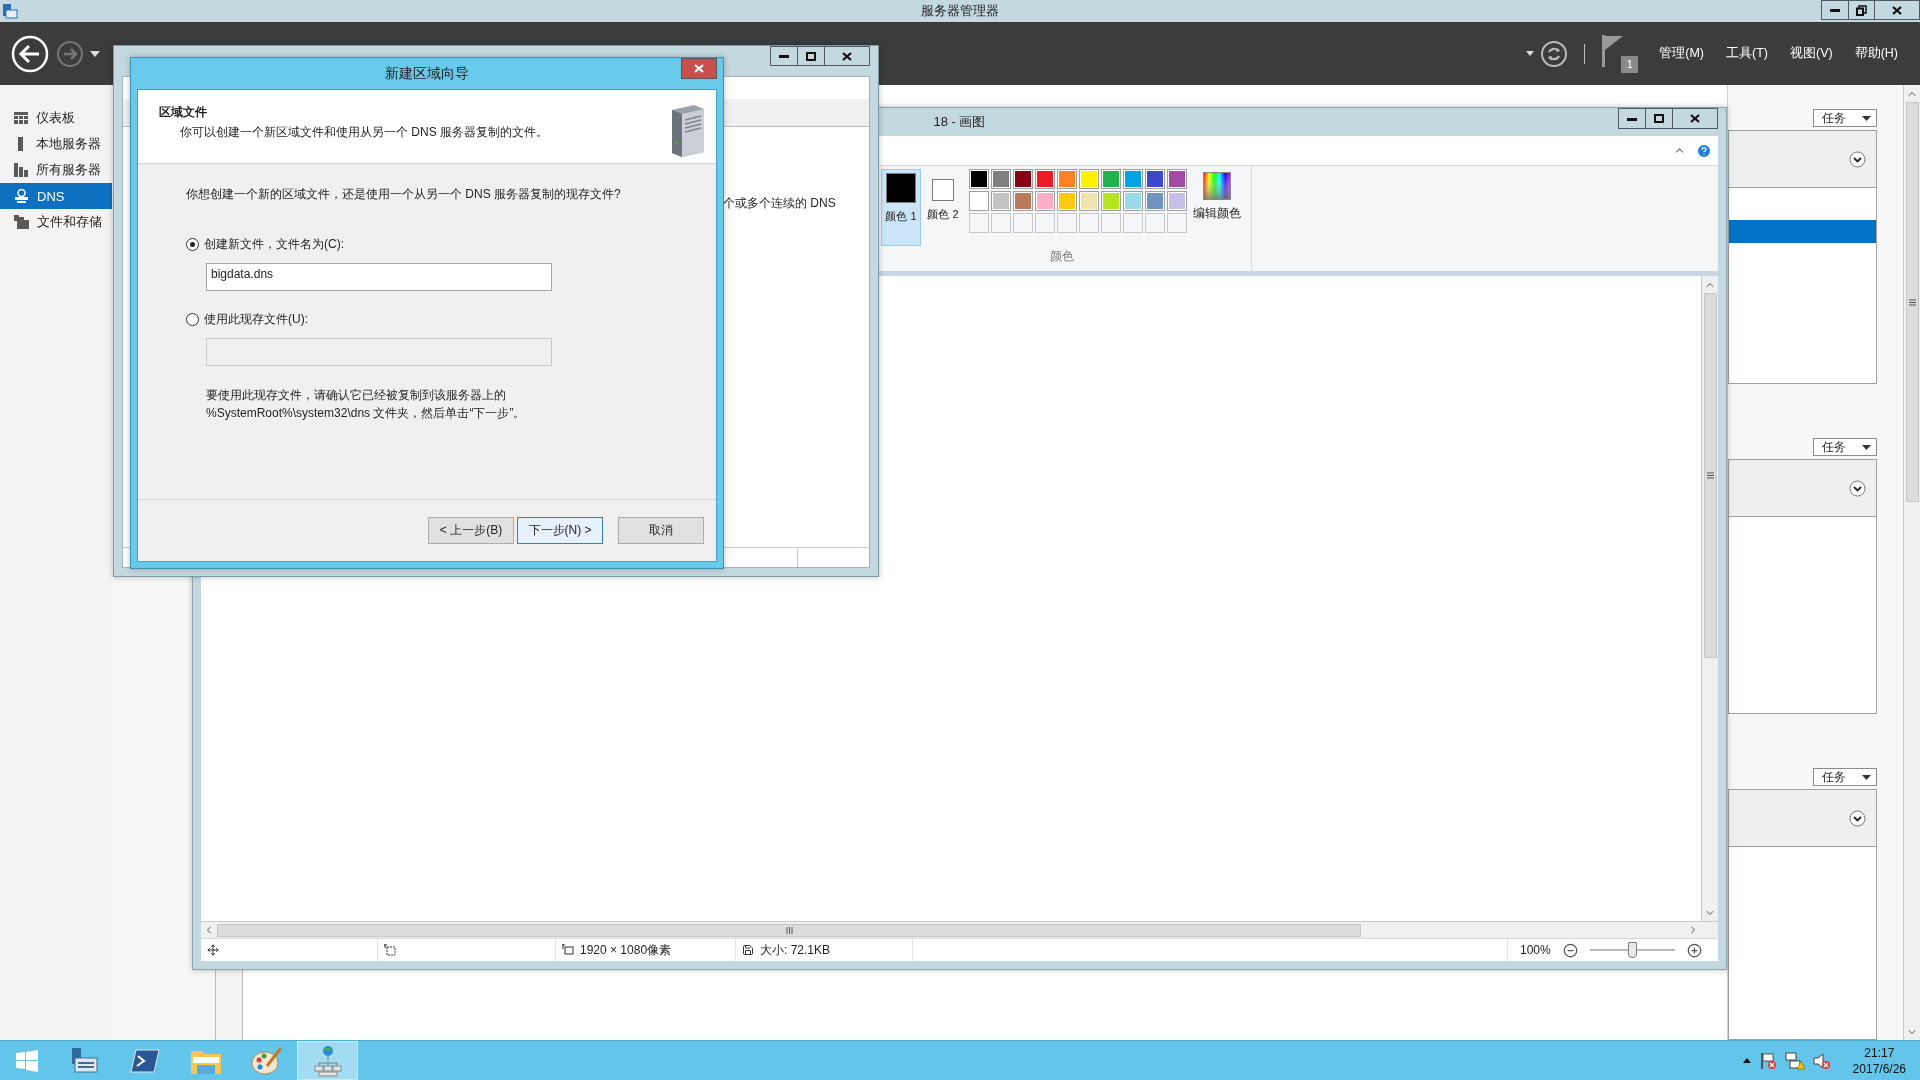  Describe the element at coordinates (56, 222) in the screenshot. I see `sidebar-item: 文件和存储` at that location.